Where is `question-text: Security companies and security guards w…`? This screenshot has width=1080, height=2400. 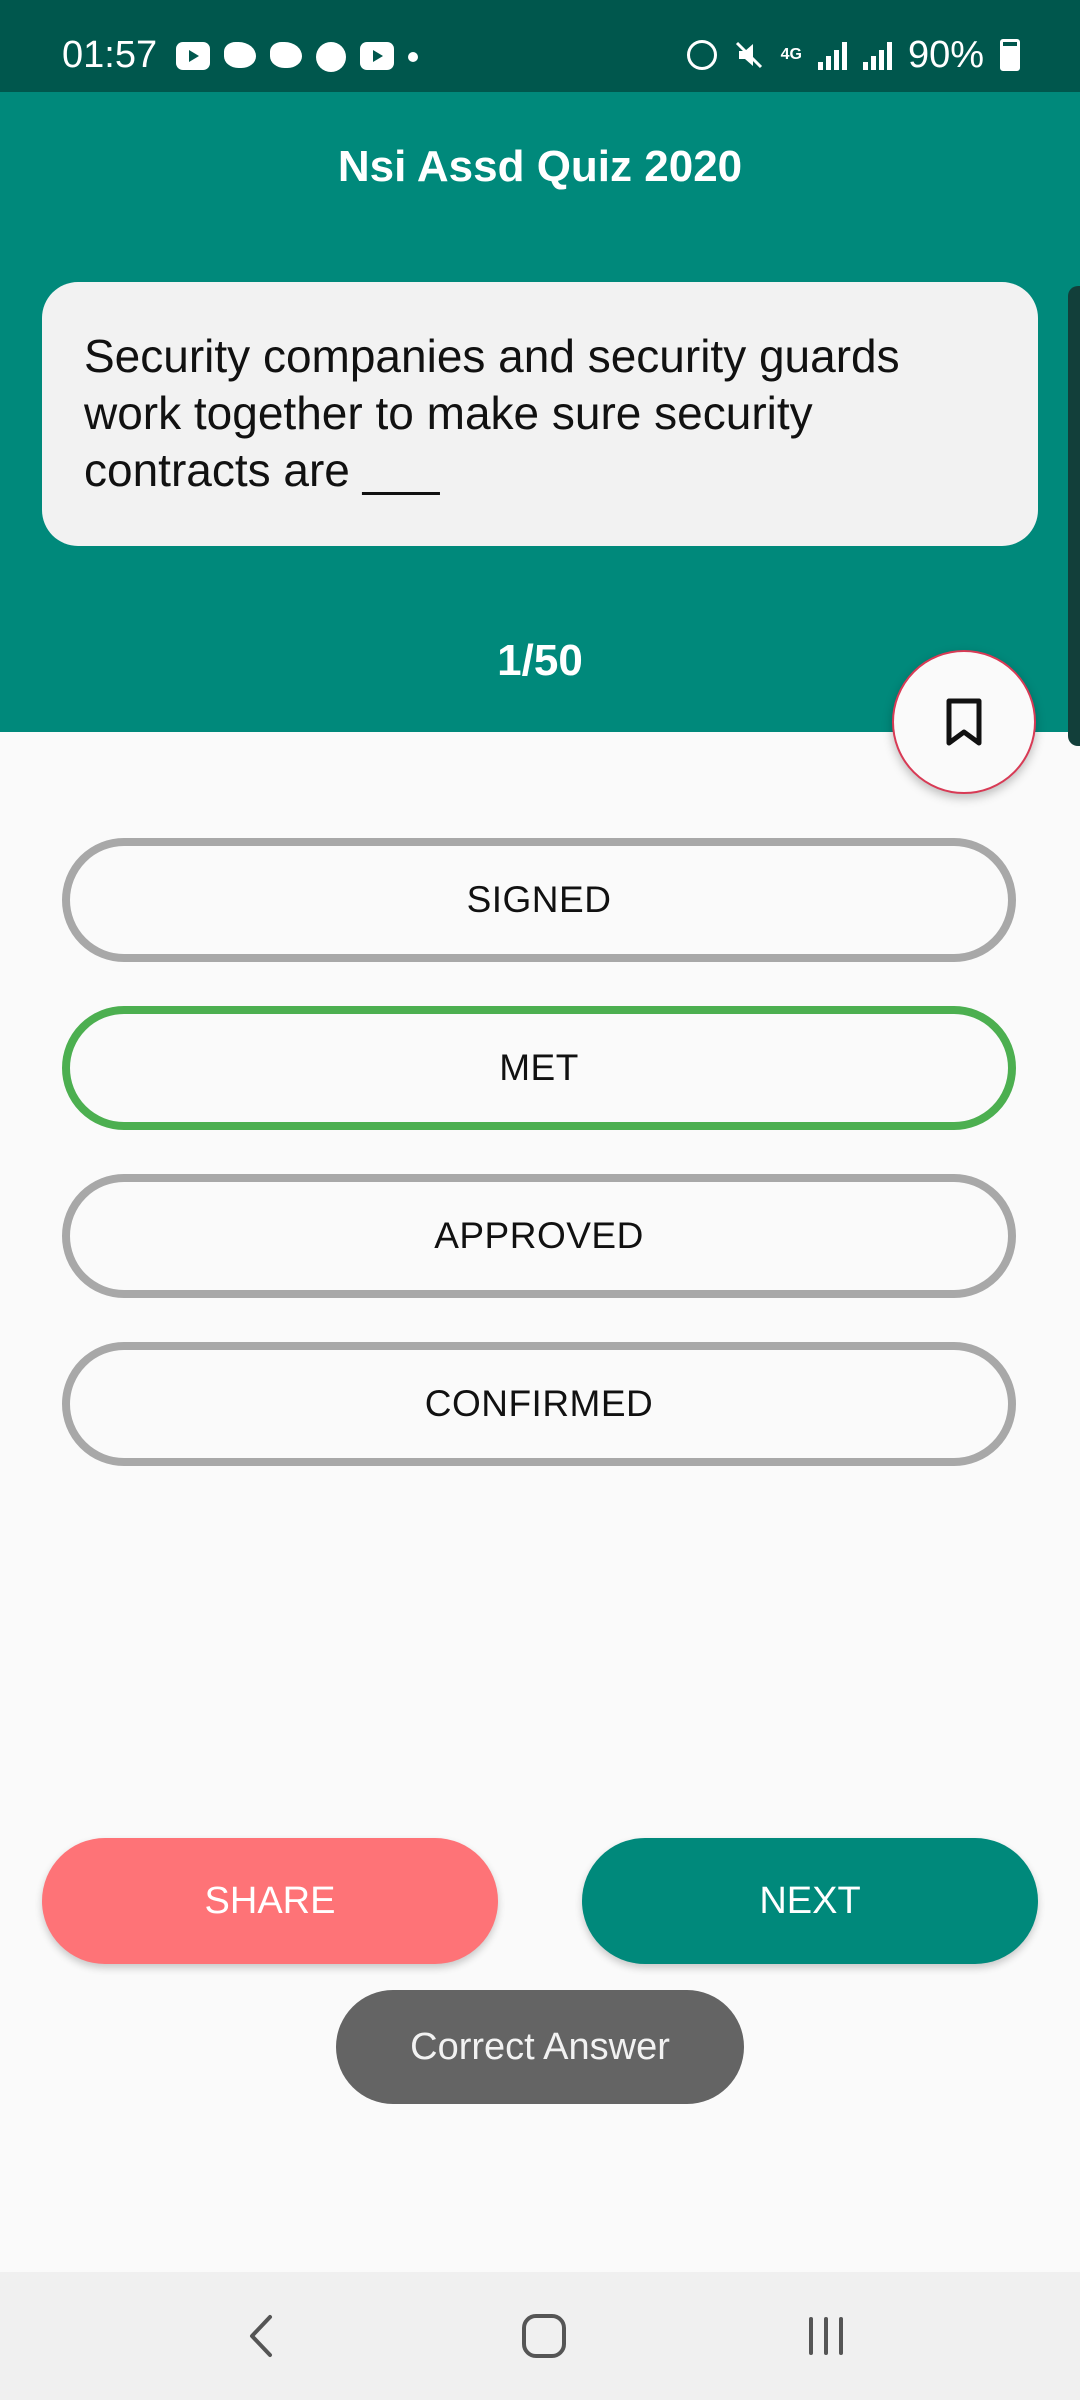 question-text: Security companies and security guards w… is located at coordinates (492, 413).